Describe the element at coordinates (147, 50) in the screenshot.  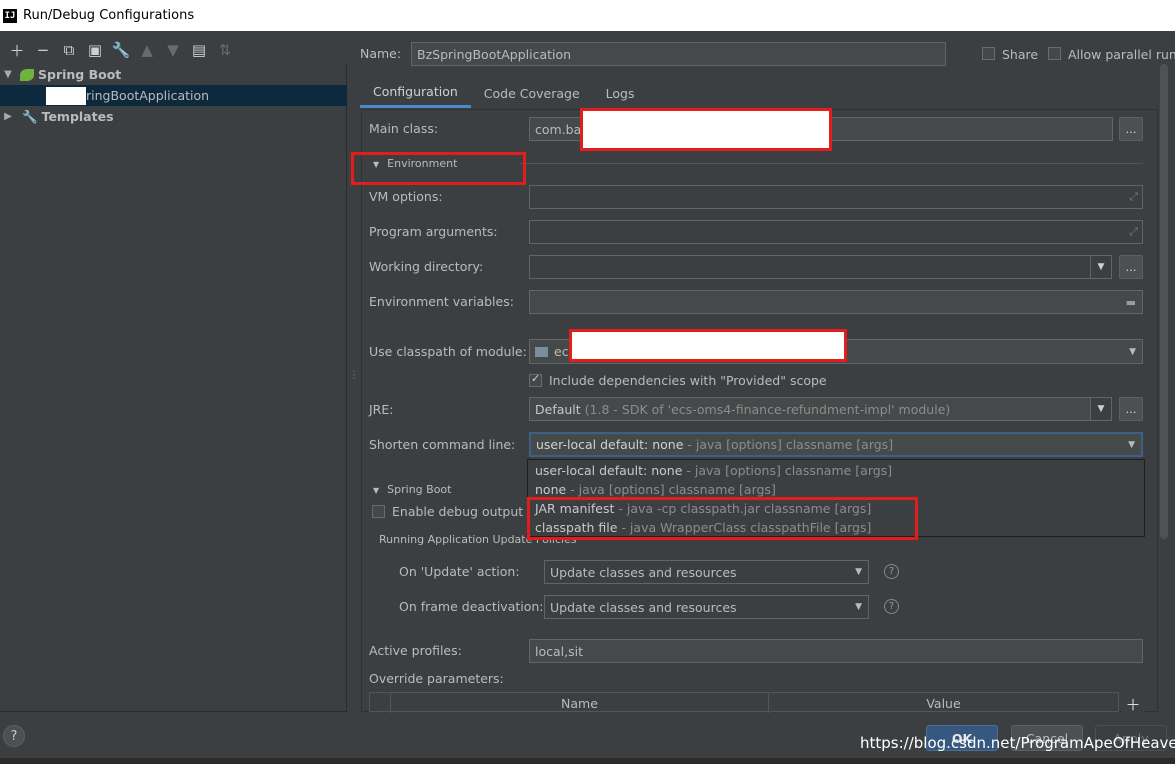
I see `up-icon: ▲` at that location.